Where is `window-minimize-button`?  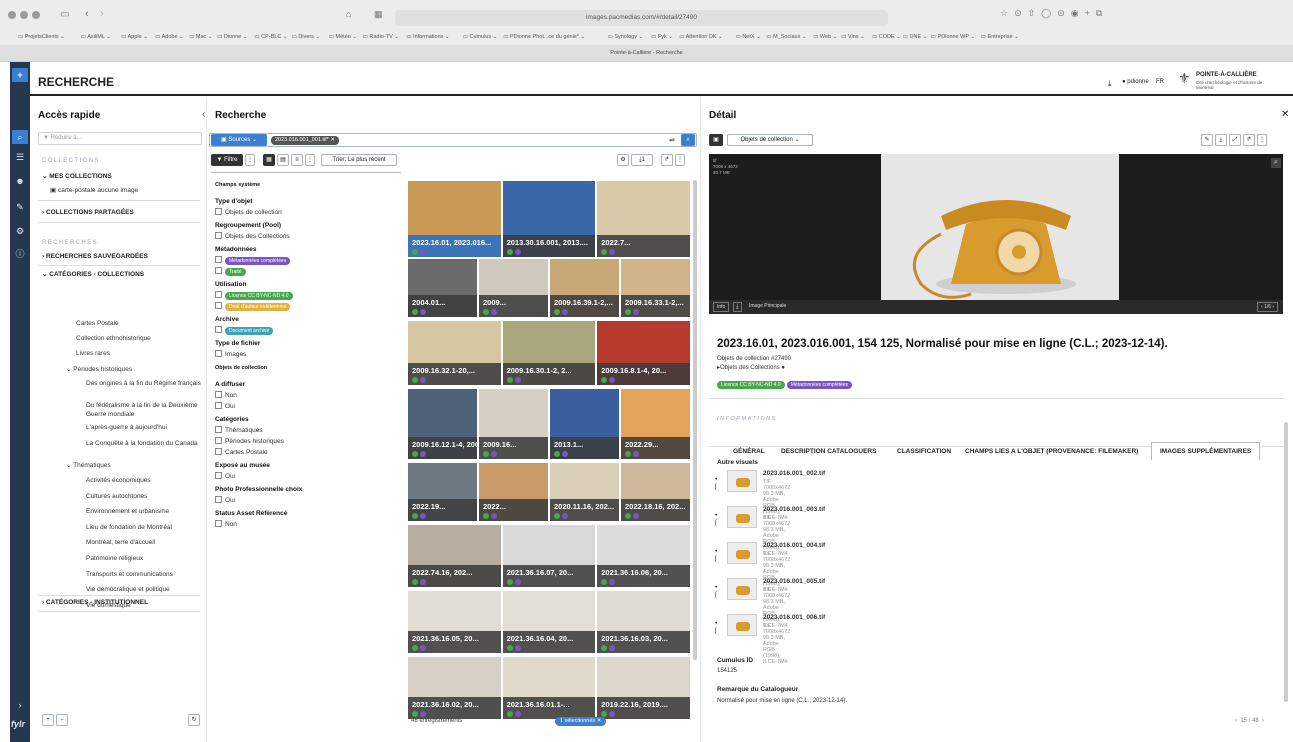
window-minimize-button is located at coordinates (24, 15).